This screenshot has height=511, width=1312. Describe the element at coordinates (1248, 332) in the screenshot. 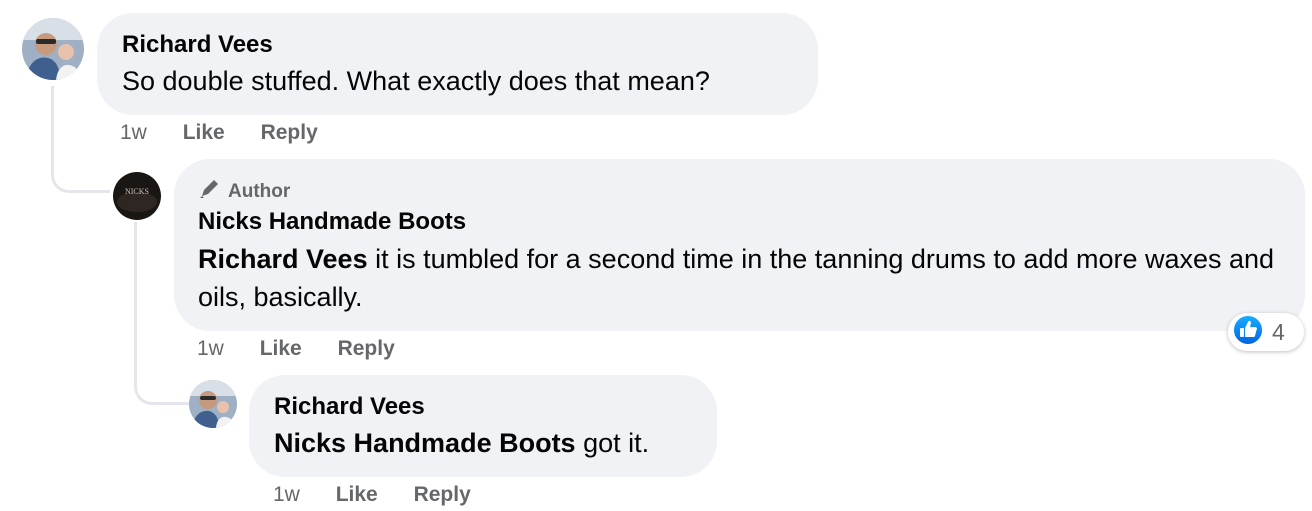

I see `like-thumb-icon` at that location.